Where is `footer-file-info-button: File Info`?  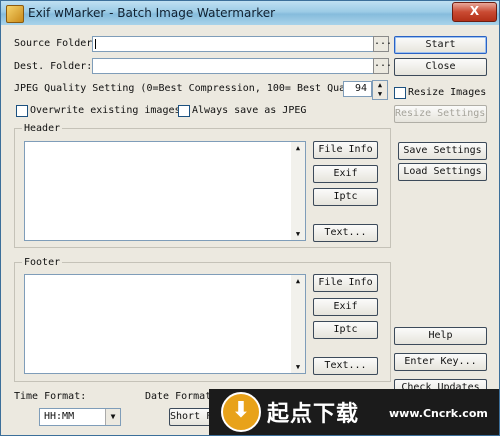
footer-file-info-button: File Info is located at coordinates (345, 283).